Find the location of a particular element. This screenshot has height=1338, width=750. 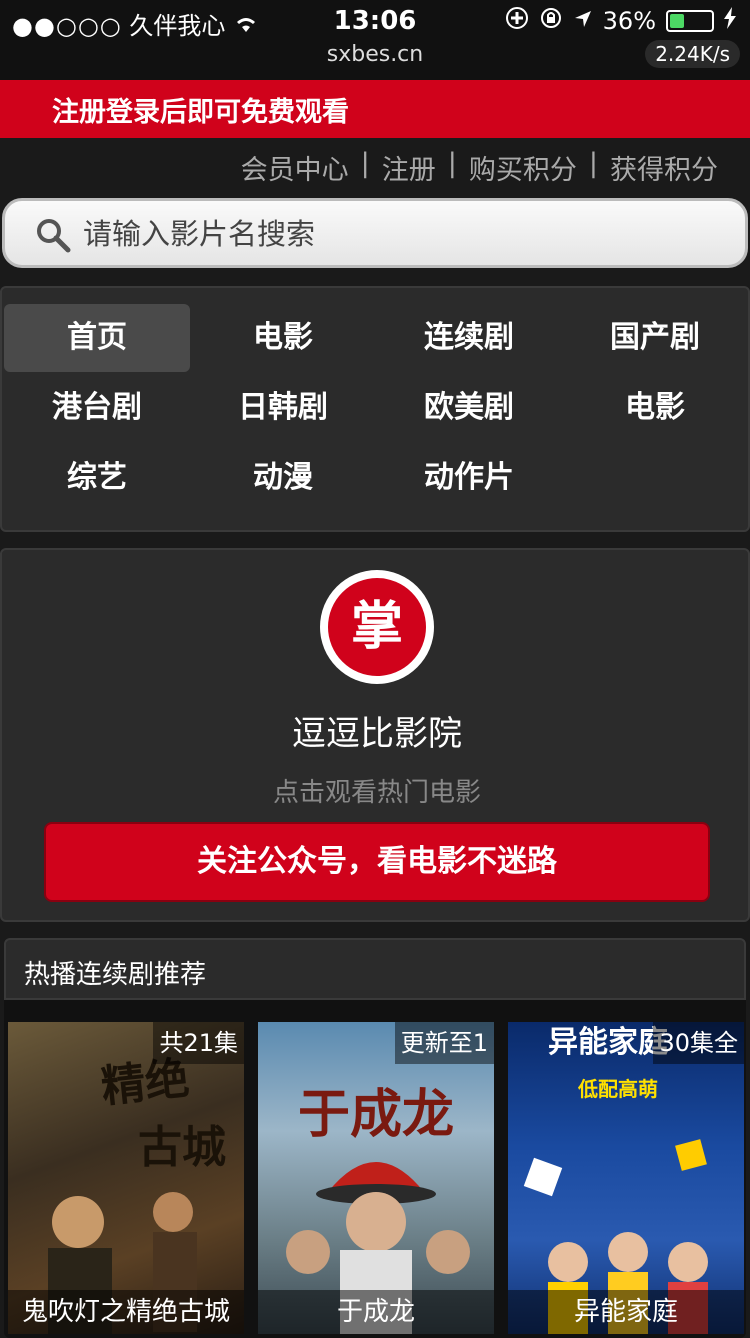

search-input is located at coordinates (383, 234).